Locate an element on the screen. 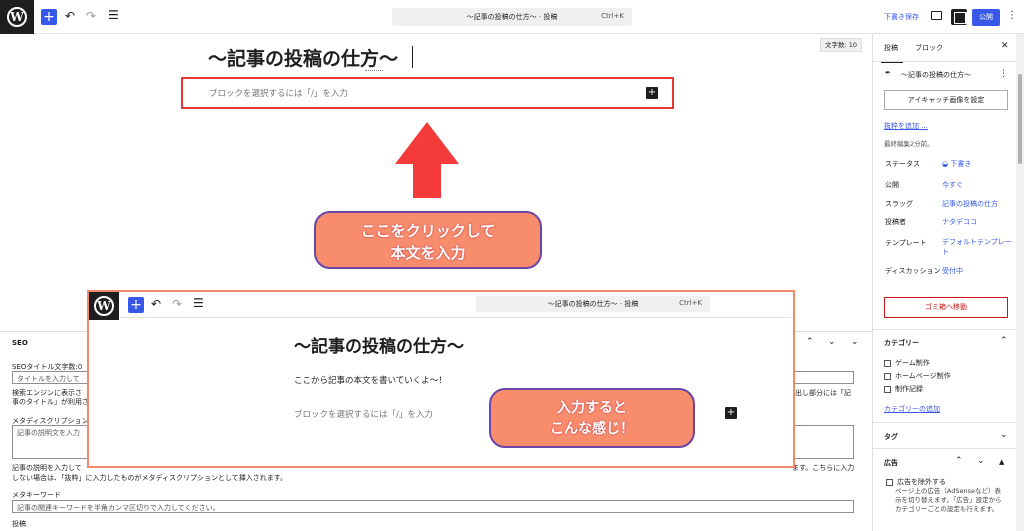  category-label: 制作記録 is located at coordinates (909, 389).